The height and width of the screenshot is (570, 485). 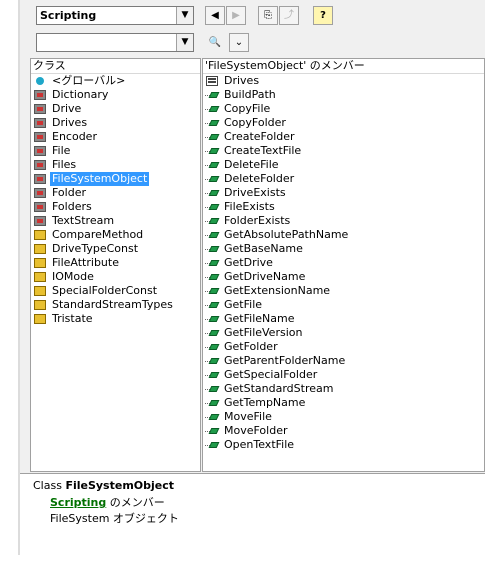 What do you see at coordinates (115, 207) in the screenshot?
I see `class-list-item: Folders` at bounding box center [115, 207].